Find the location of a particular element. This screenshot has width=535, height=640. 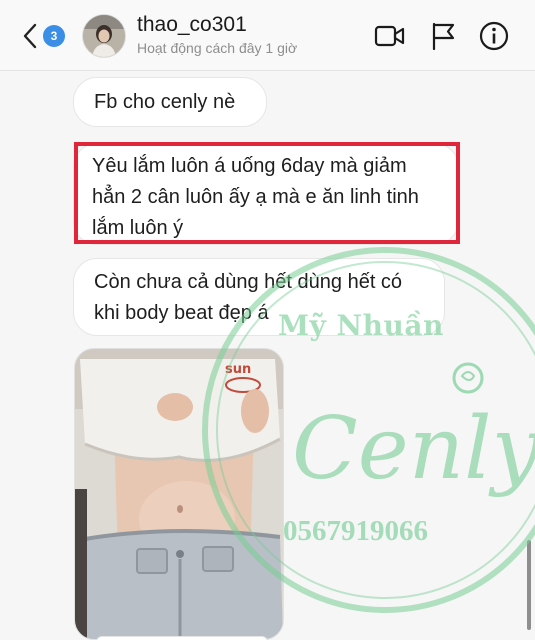

shirt-print-text: sun is located at coordinates (238, 369).